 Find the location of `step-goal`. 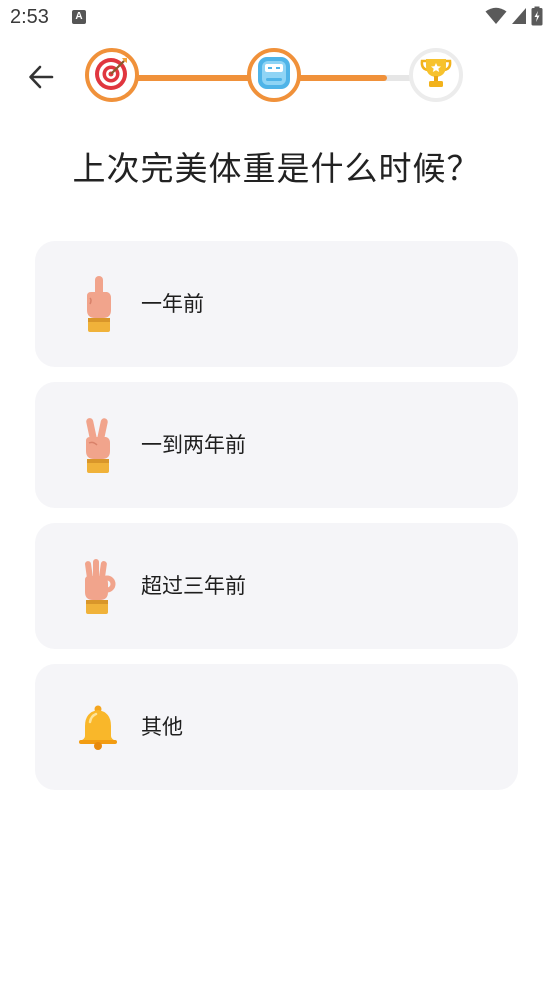

step-goal is located at coordinates (112, 75).